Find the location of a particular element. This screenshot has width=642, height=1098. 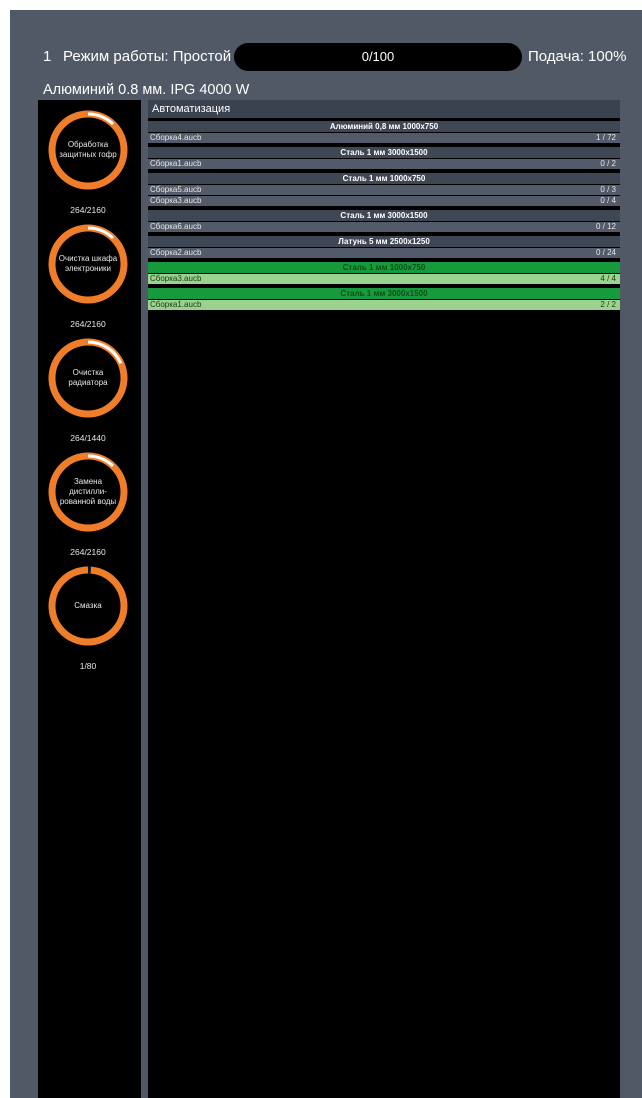

job-group: Сталь 1 мм 3000x1500 Сборка1.aucb 2 / 2 is located at coordinates (384, 299).